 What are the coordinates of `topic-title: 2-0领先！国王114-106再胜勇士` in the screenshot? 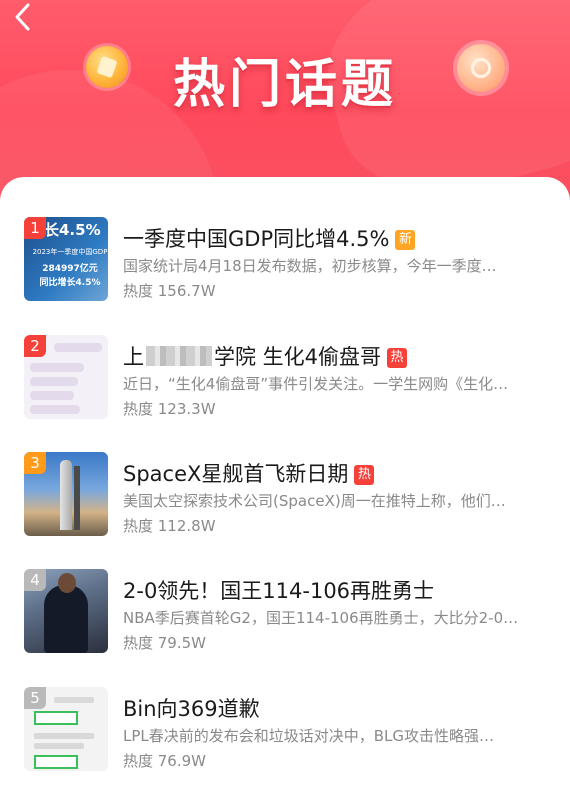 It's located at (278, 590).